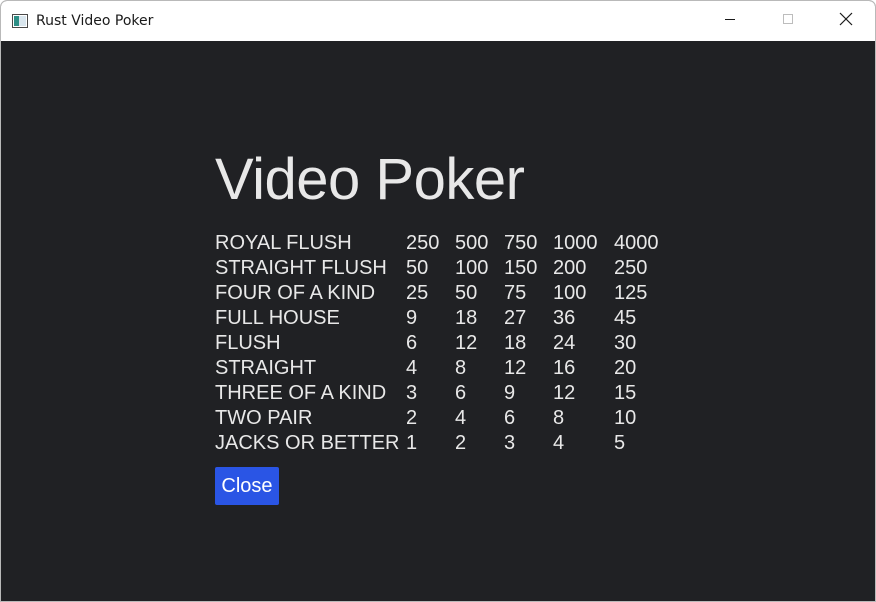  I want to click on hand-name: FULL HOUSE, so click(277, 318).